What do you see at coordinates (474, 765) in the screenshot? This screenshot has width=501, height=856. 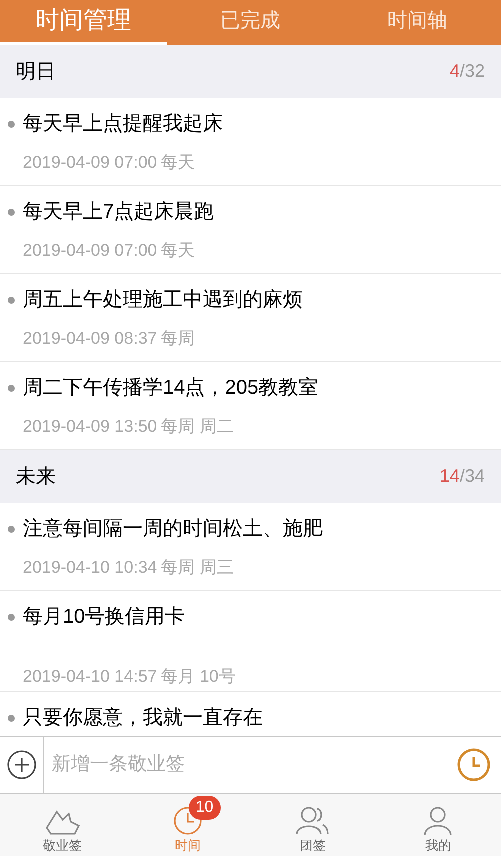 I see `clock-icon` at bounding box center [474, 765].